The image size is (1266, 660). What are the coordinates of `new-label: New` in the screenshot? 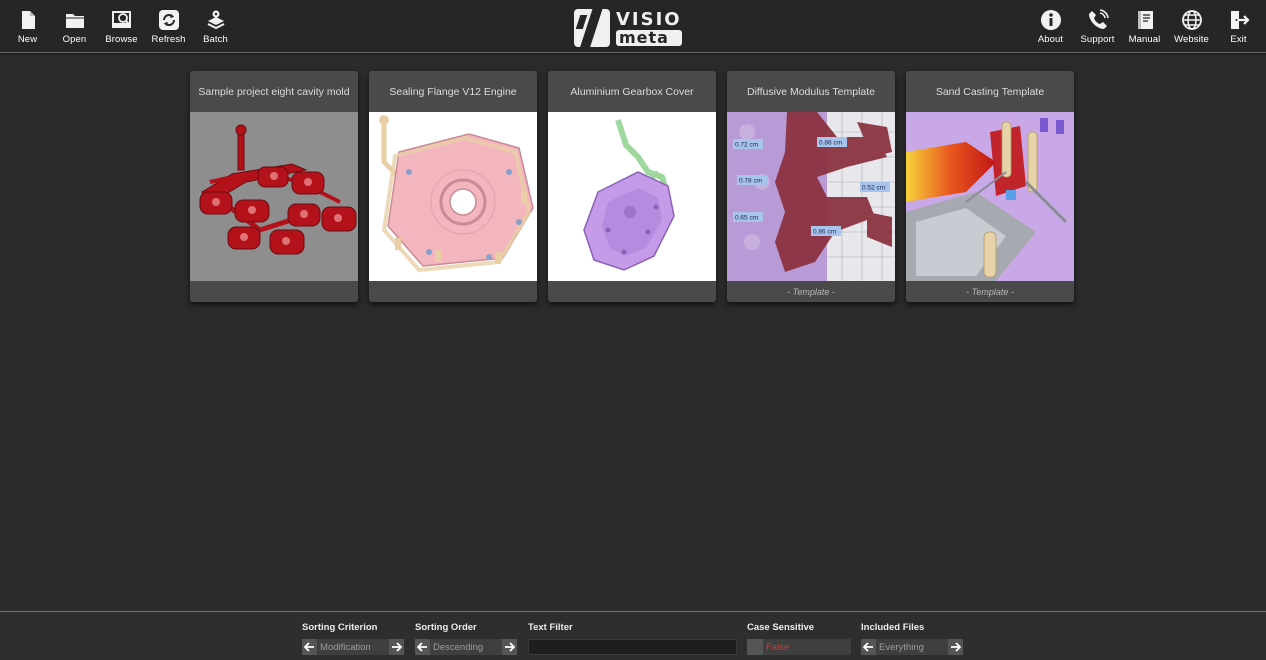 It's located at (27, 39).